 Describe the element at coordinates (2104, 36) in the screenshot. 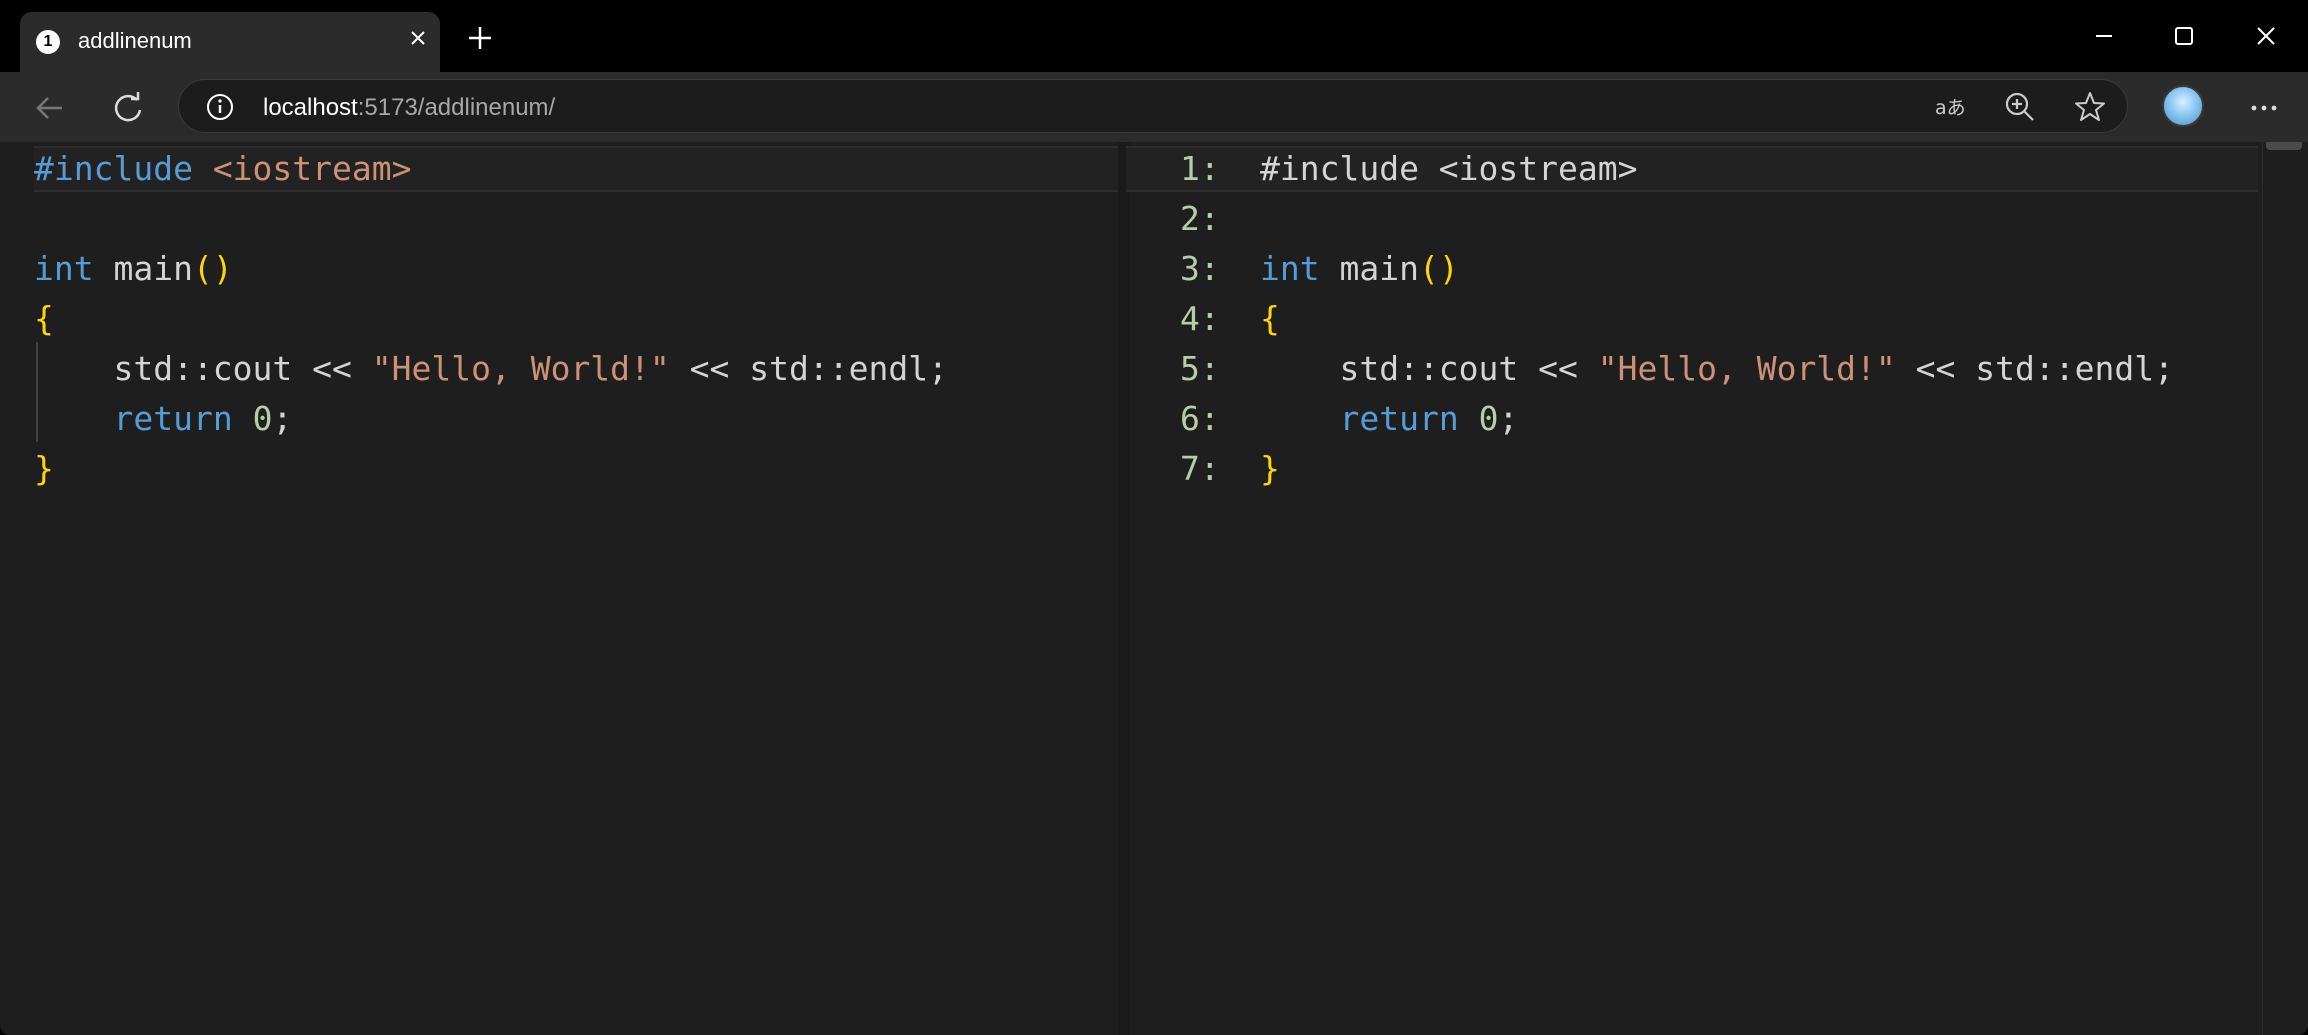

I see `minimize-icon` at that location.